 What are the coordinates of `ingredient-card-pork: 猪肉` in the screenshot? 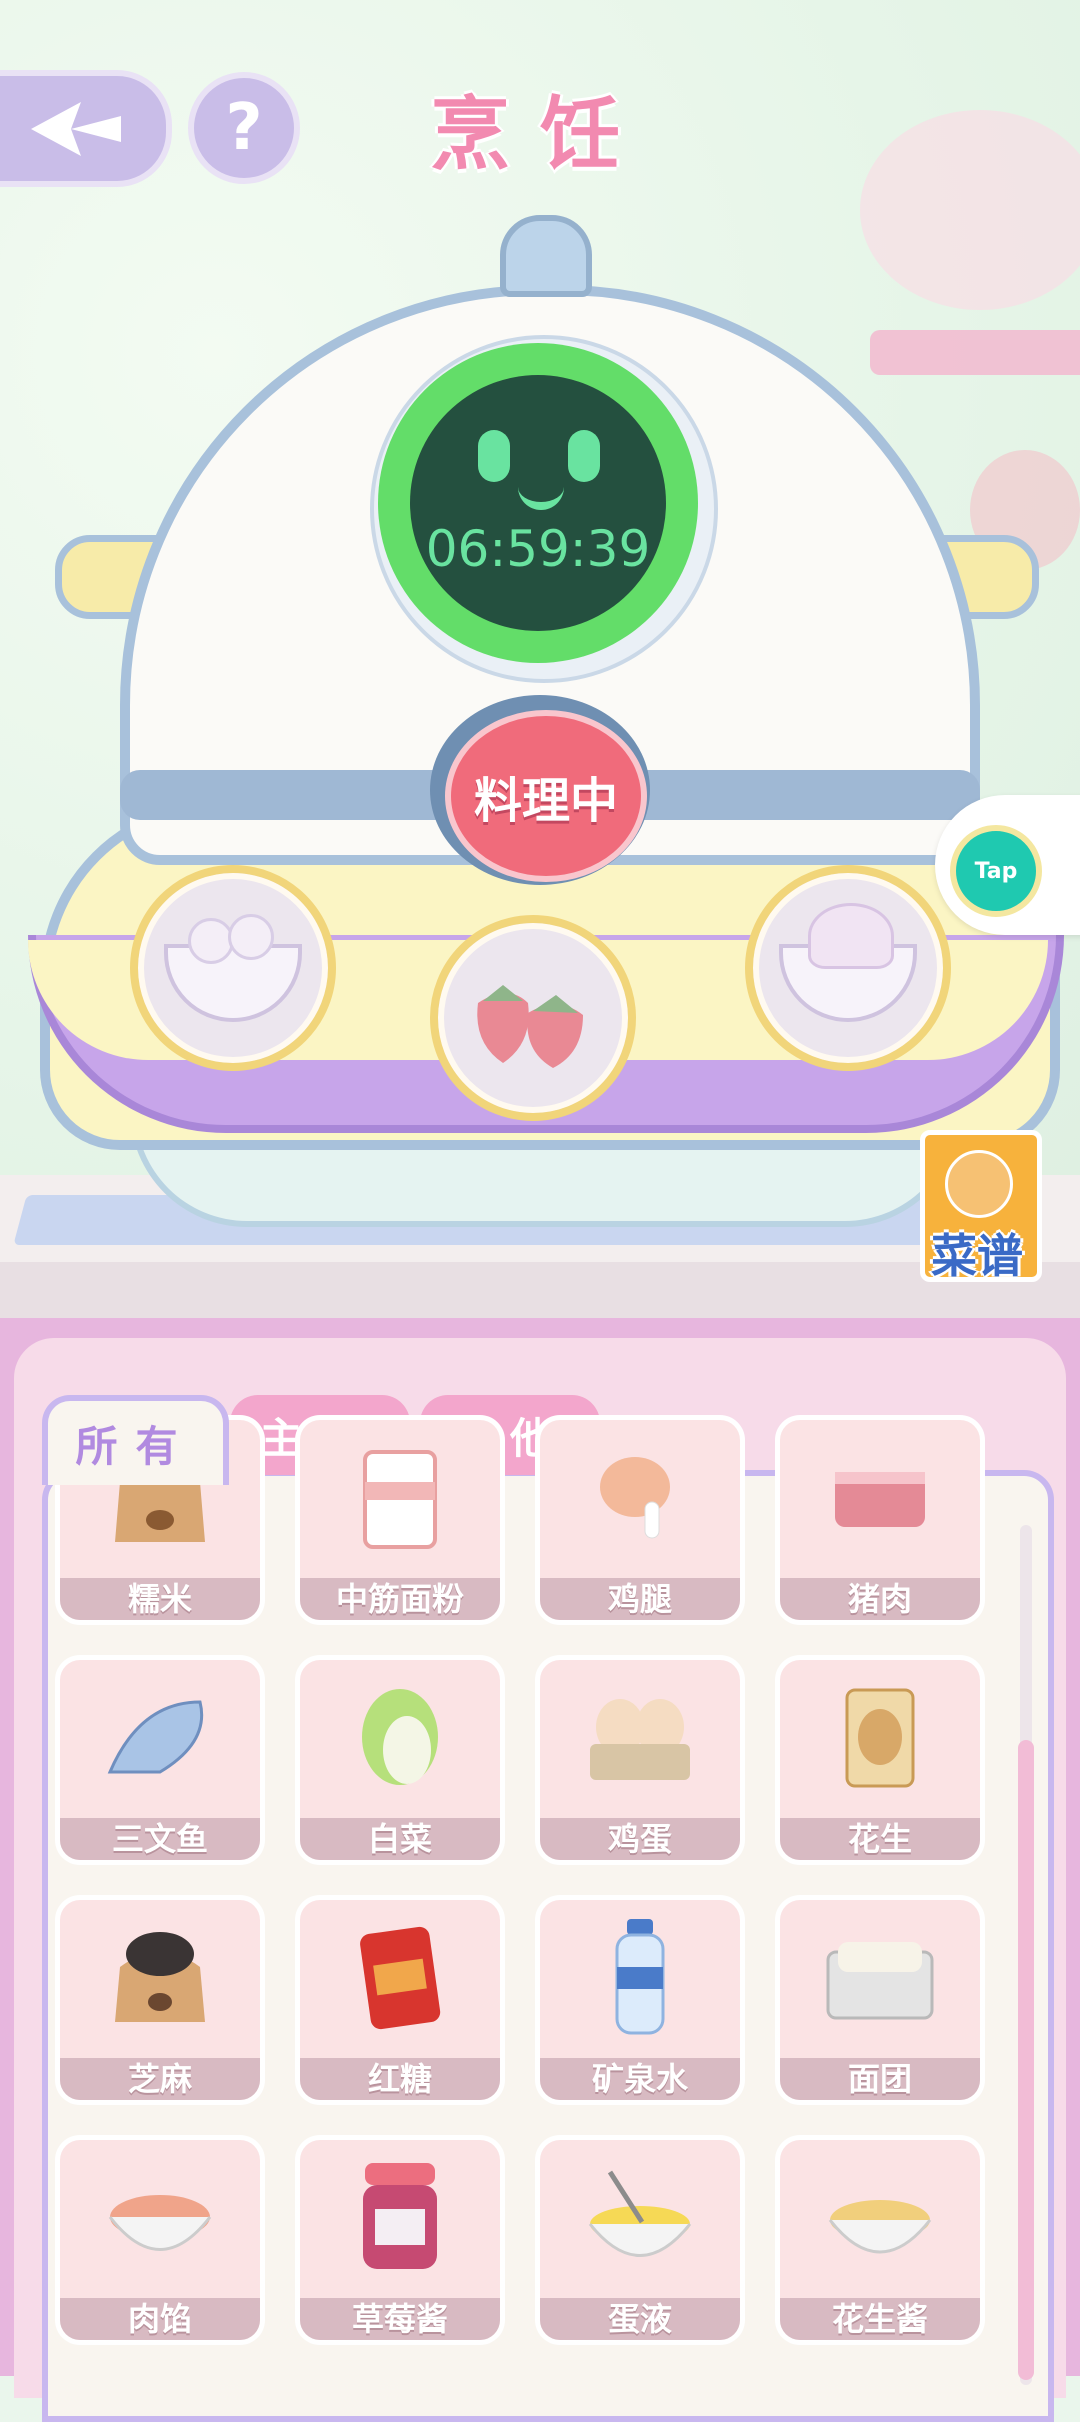 It's located at (880, 1520).